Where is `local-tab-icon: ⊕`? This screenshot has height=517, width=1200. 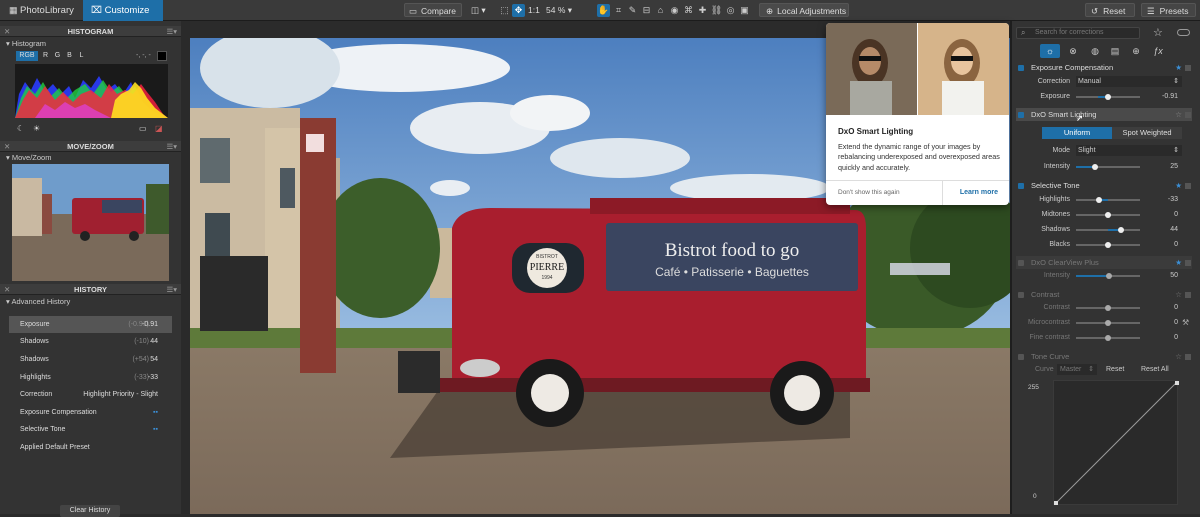
local-tab-icon: ⊕ is located at coordinates (1136, 51).